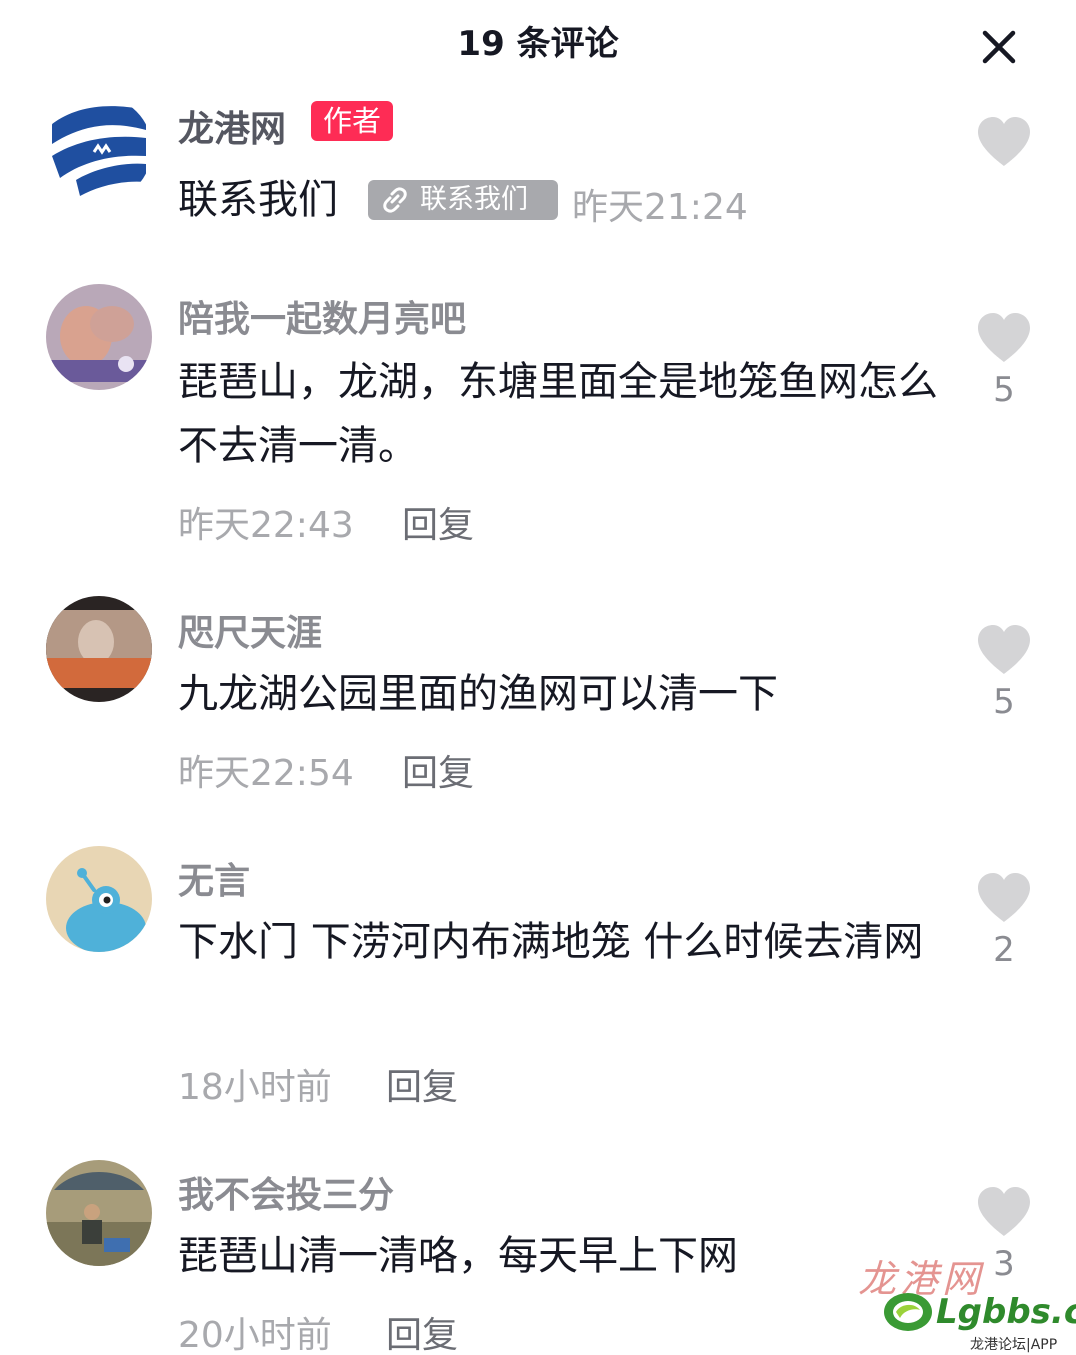  I want to click on username: 我不会投三分, so click(286, 1192).